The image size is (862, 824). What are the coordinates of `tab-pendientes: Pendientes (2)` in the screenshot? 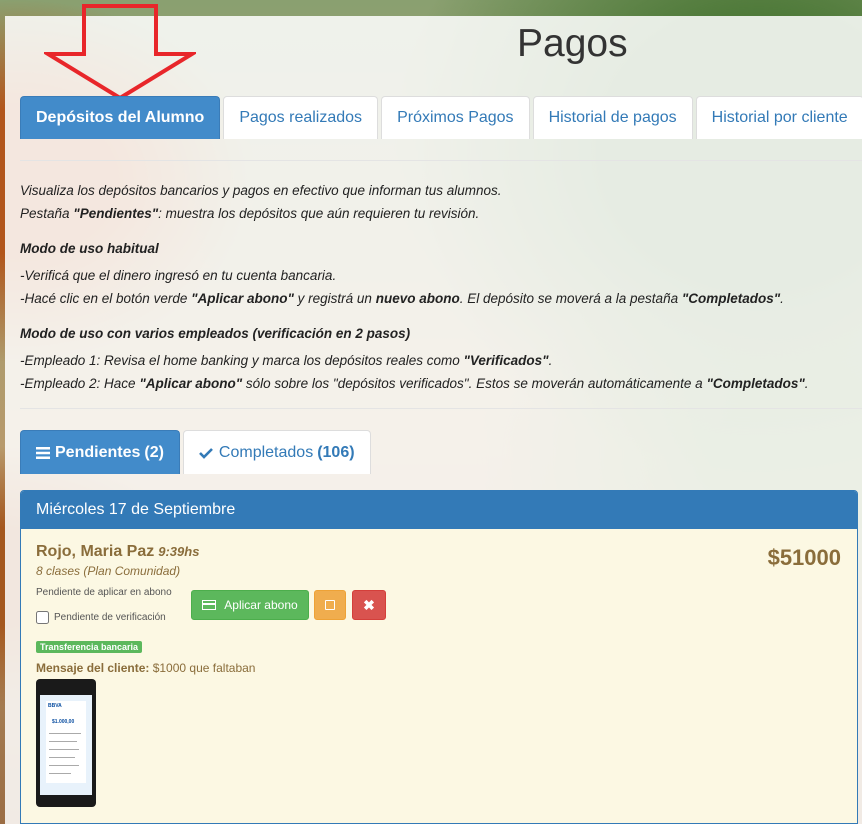 It's located at (100, 452).